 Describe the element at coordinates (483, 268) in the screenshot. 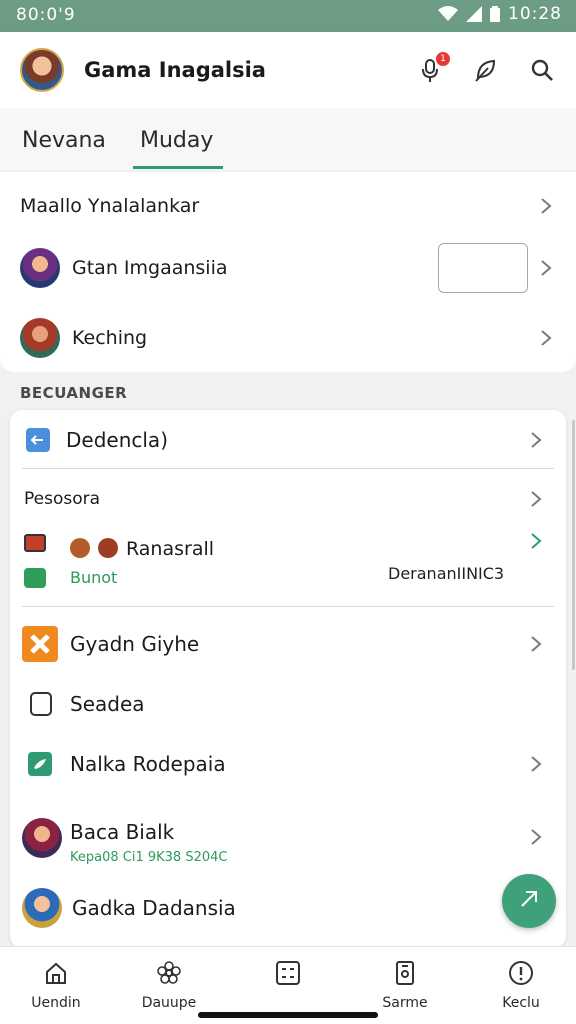

I see `thumbnail-placeholder` at that location.